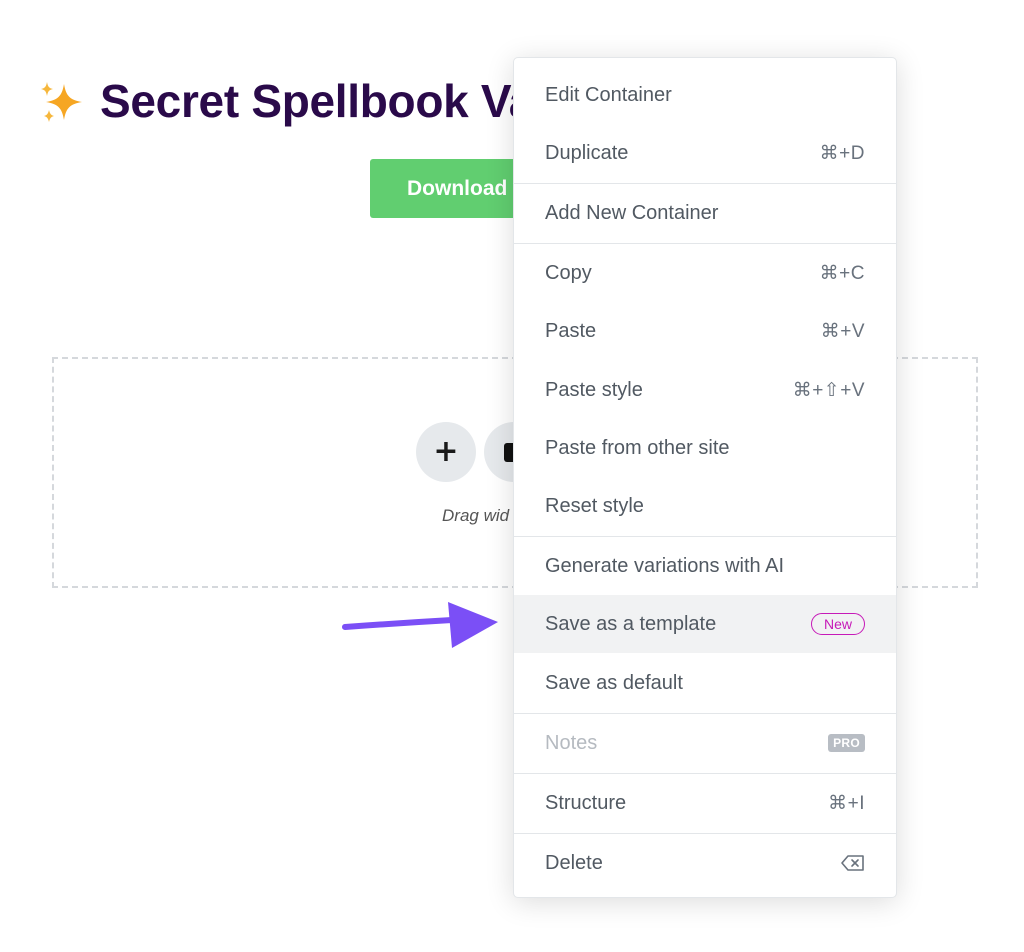 The height and width of the screenshot is (952, 1024). Describe the element at coordinates (594, 389) in the screenshot. I see `menu-item-label: Paste style` at that location.